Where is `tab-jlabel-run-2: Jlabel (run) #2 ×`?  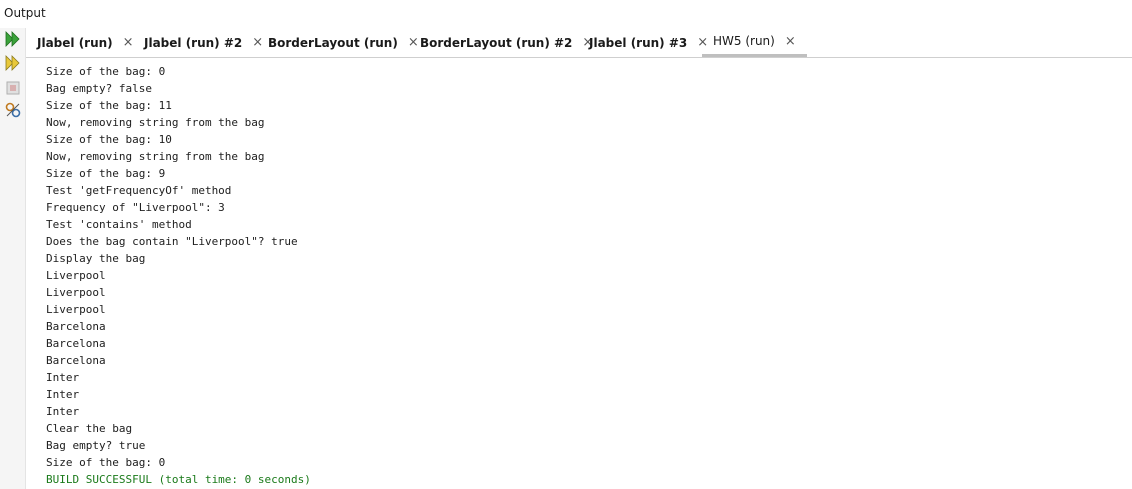
tab-jlabel-run-2: Jlabel (run) #2 × is located at coordinates (203, 42).